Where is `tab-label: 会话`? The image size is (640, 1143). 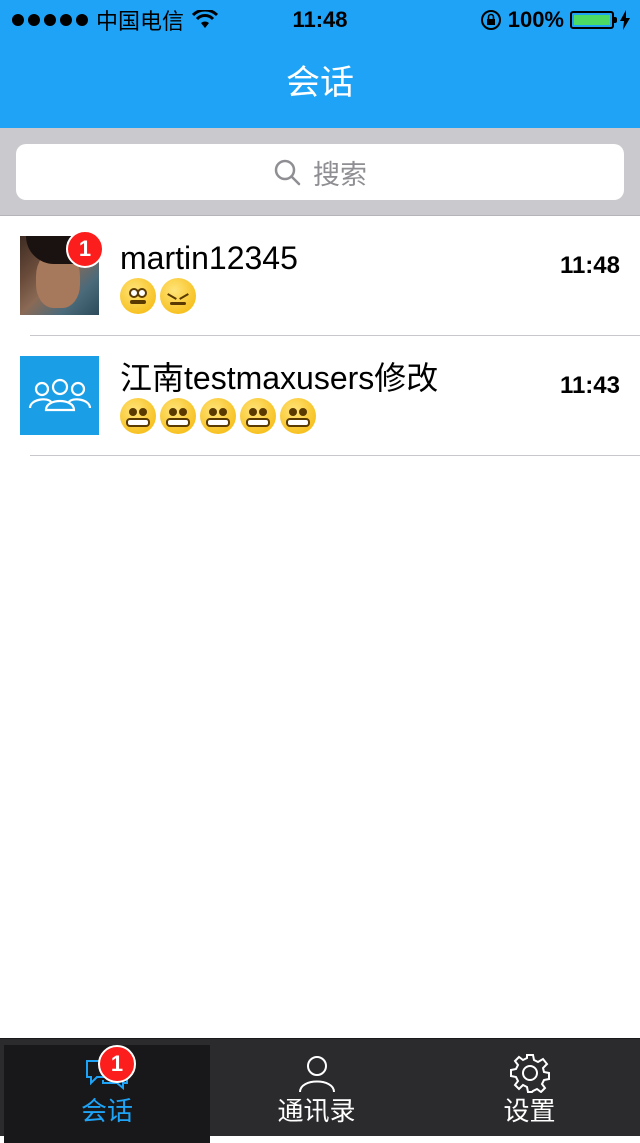 tab-label: 会话 is located at coordinates (106, 1111).